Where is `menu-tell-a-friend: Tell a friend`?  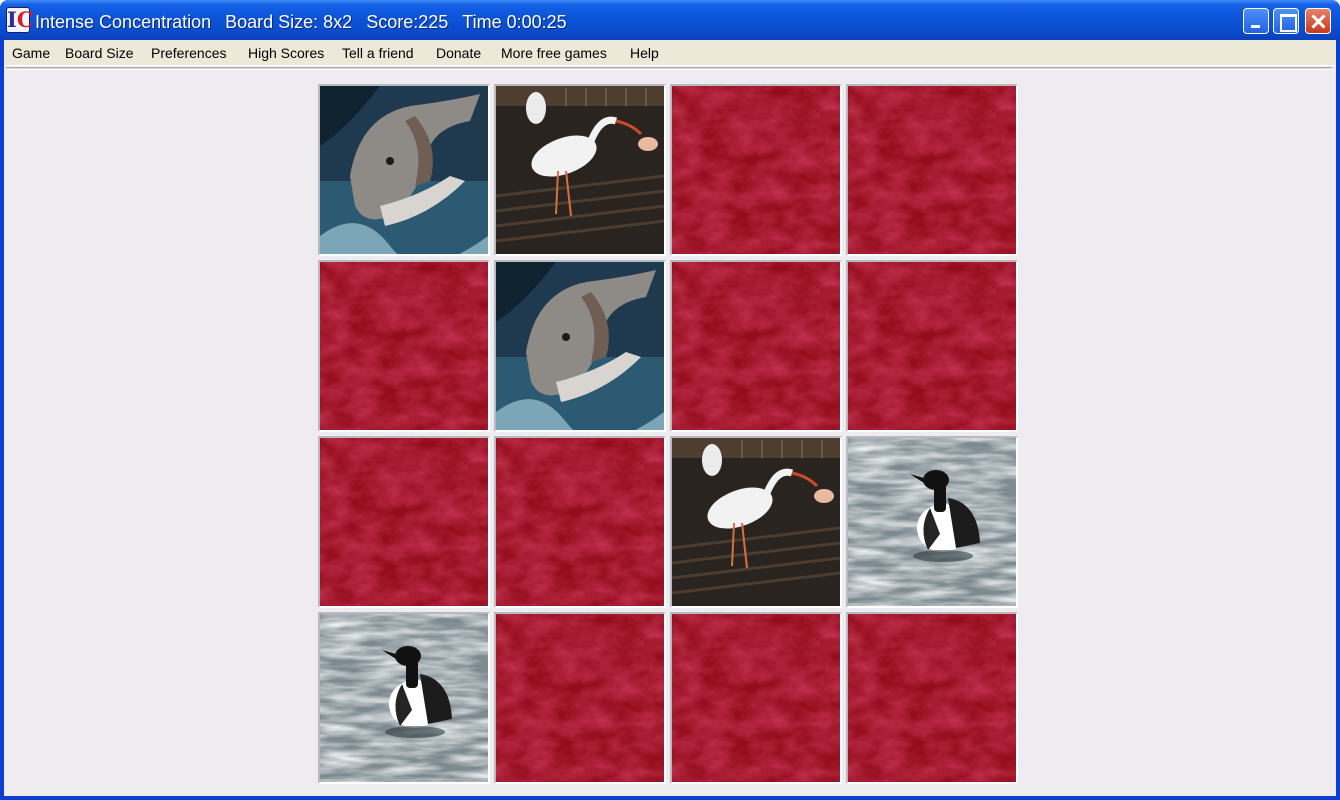
menu-tell-a-friend: Tell a friend is located at coordinates (378, 53).